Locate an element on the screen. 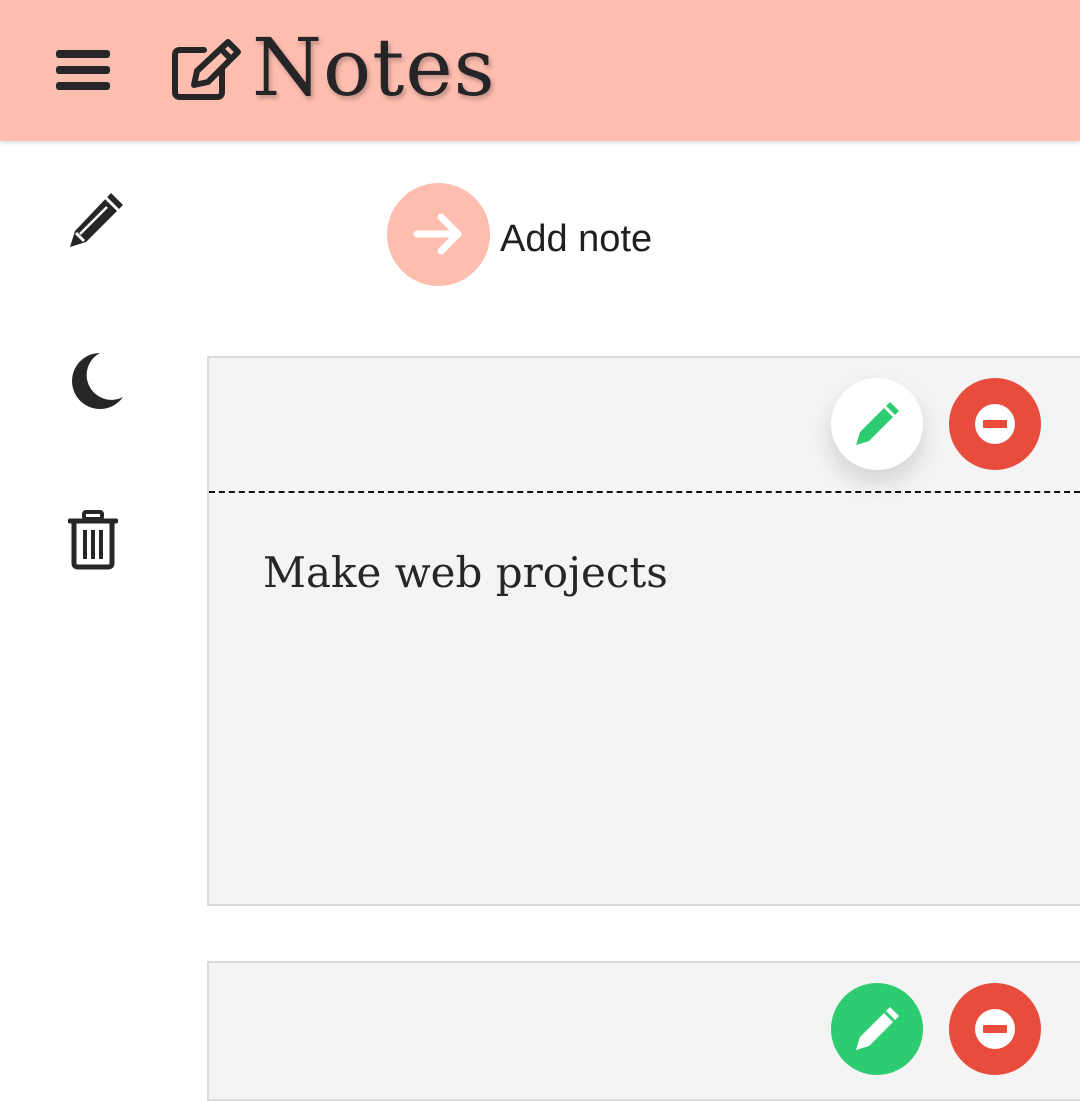 The image size is (1080, 1101). add-note-button is located at coordinates (438, 234).